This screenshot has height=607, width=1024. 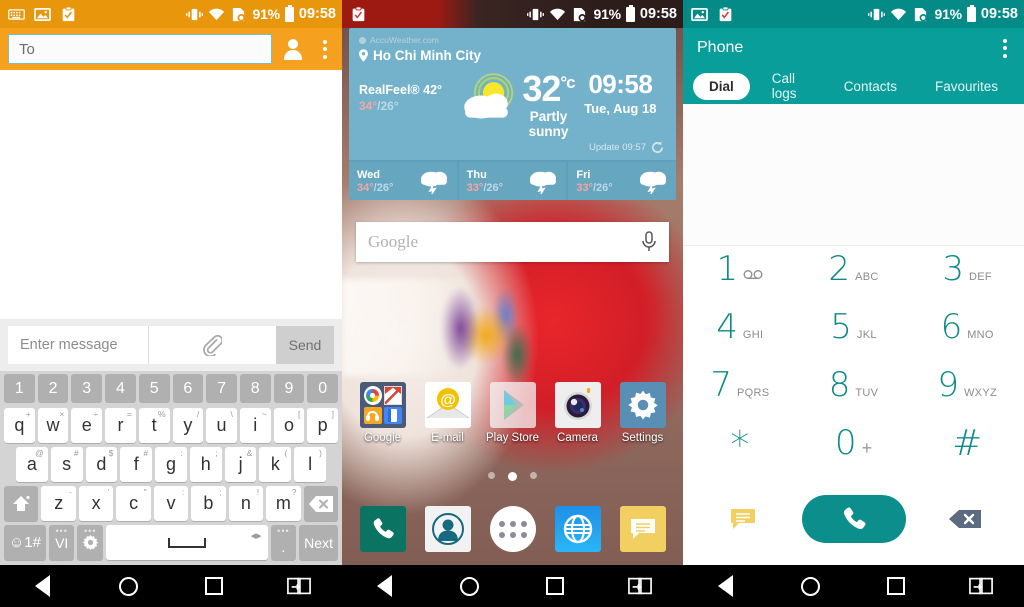 I want to click on space-key: ◂▸, so click(x=186, y=542).